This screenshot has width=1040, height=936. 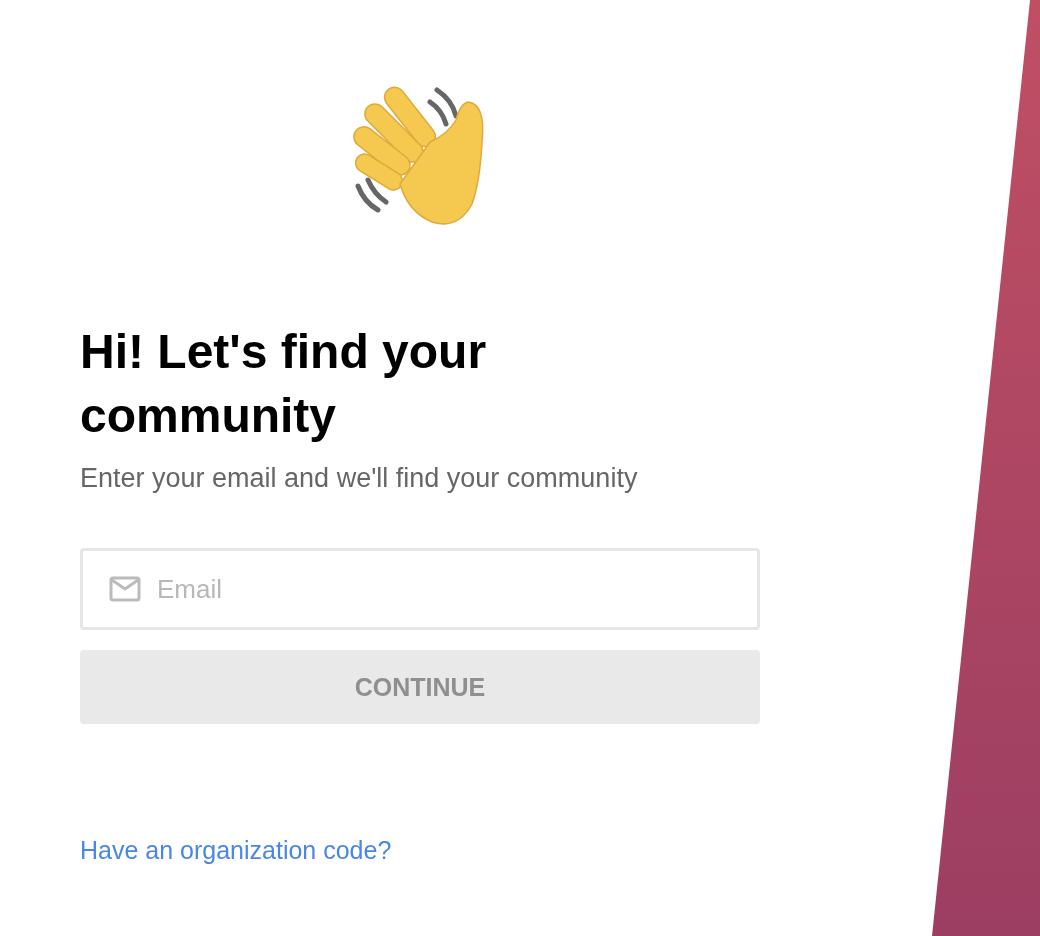 I want to click on page-heading: Hi! Let's find your community, so click(x=284, y=384).